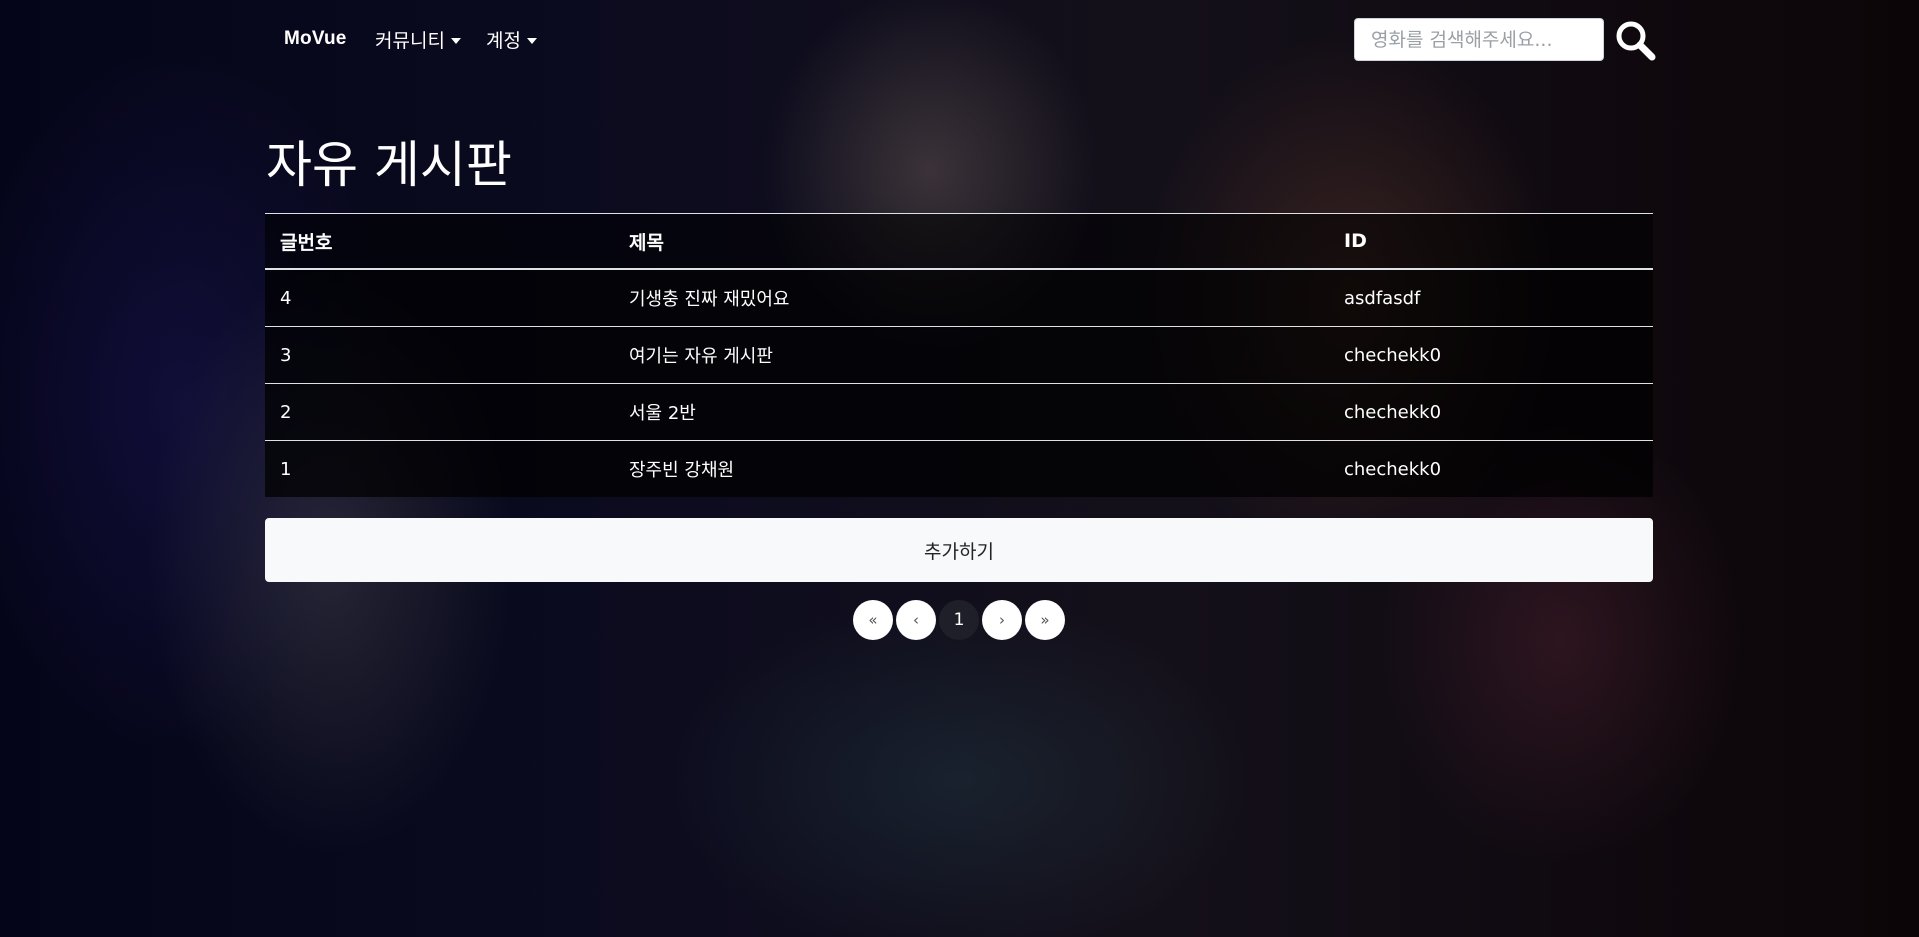  What do you see at coordinates (315, 39) in the screenshot?
I see `brand-logo: MoVue` at bounding box center [315, 39].